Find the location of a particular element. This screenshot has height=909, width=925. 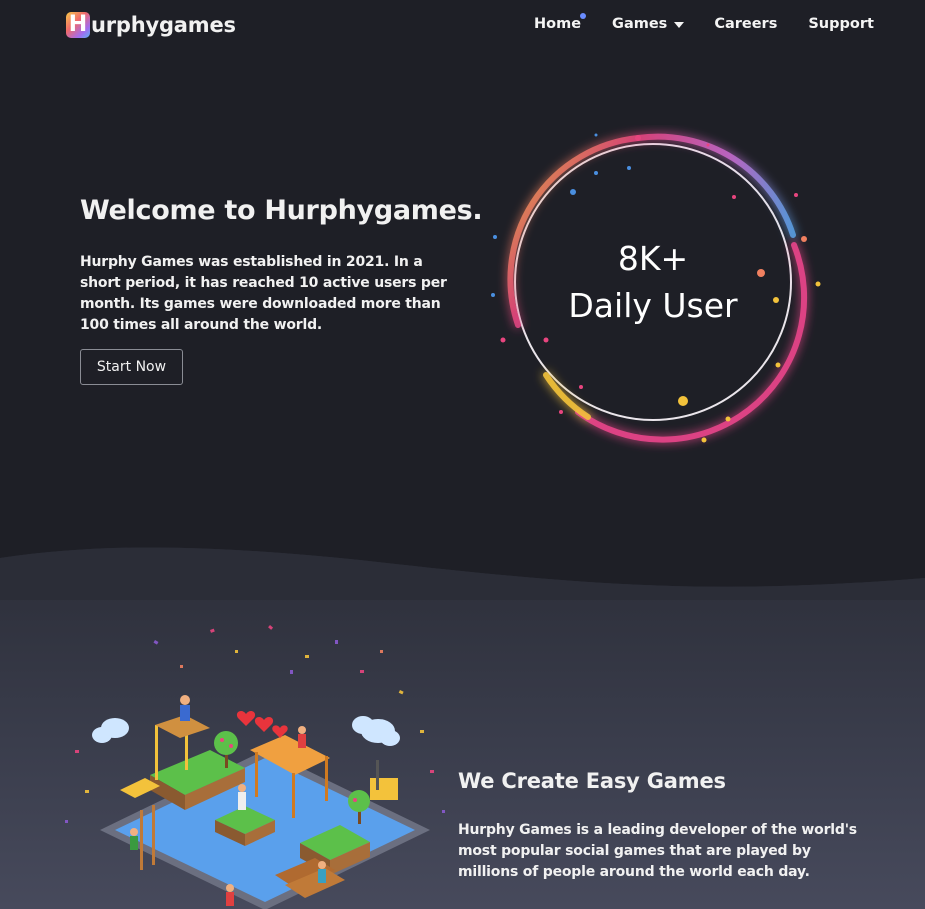

nav-link-home: Home is located at coordinates (560, 22).